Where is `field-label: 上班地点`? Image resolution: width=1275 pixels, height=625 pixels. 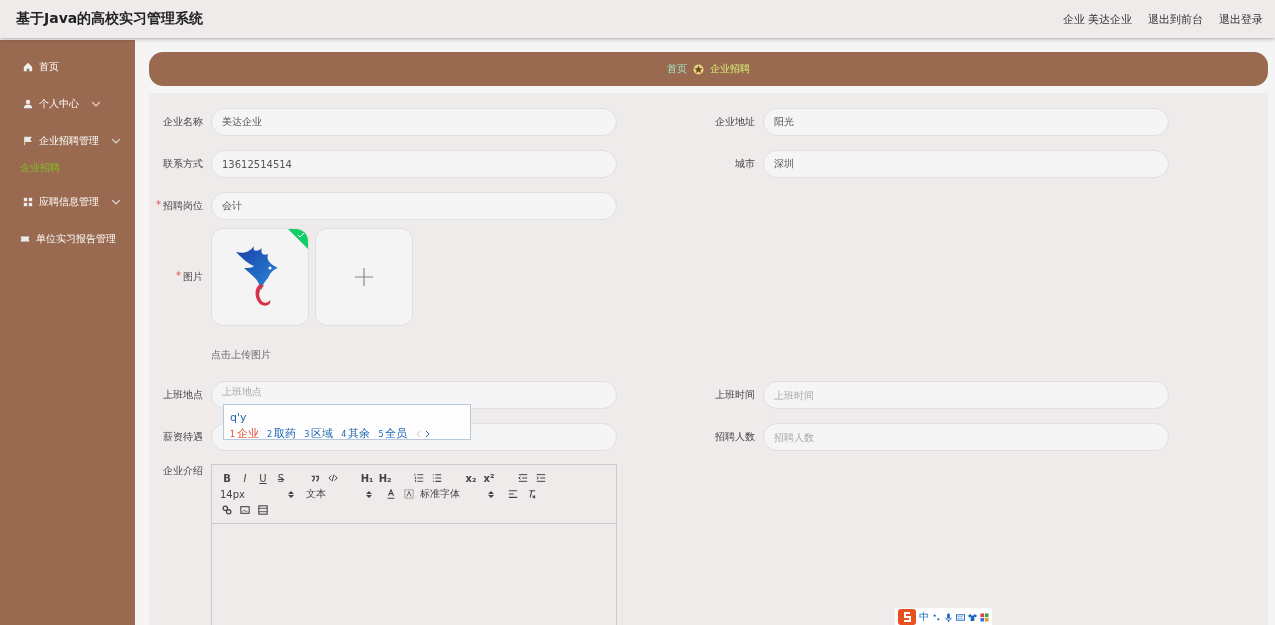 field-label: 上班地点 is located at coordinates (182, 395).